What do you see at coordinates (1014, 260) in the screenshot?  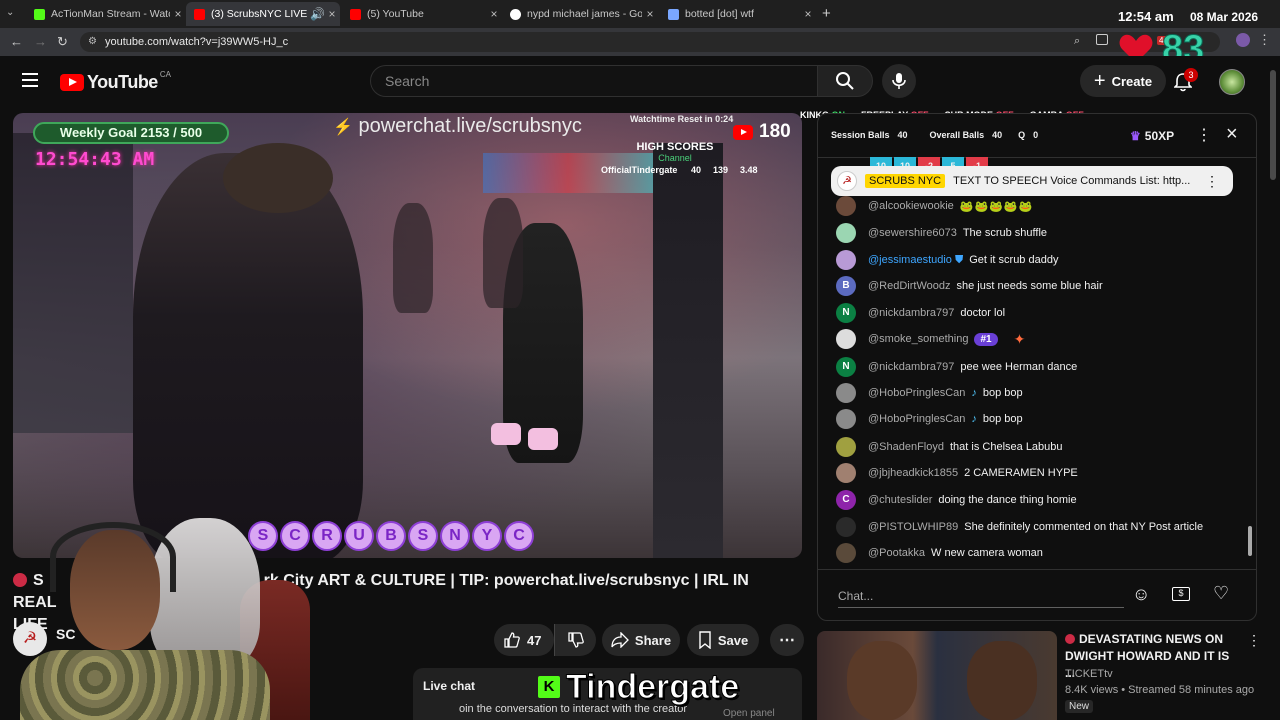 I see `chat-text: Get it scrub daddy` at bounding box center [1014, 260].